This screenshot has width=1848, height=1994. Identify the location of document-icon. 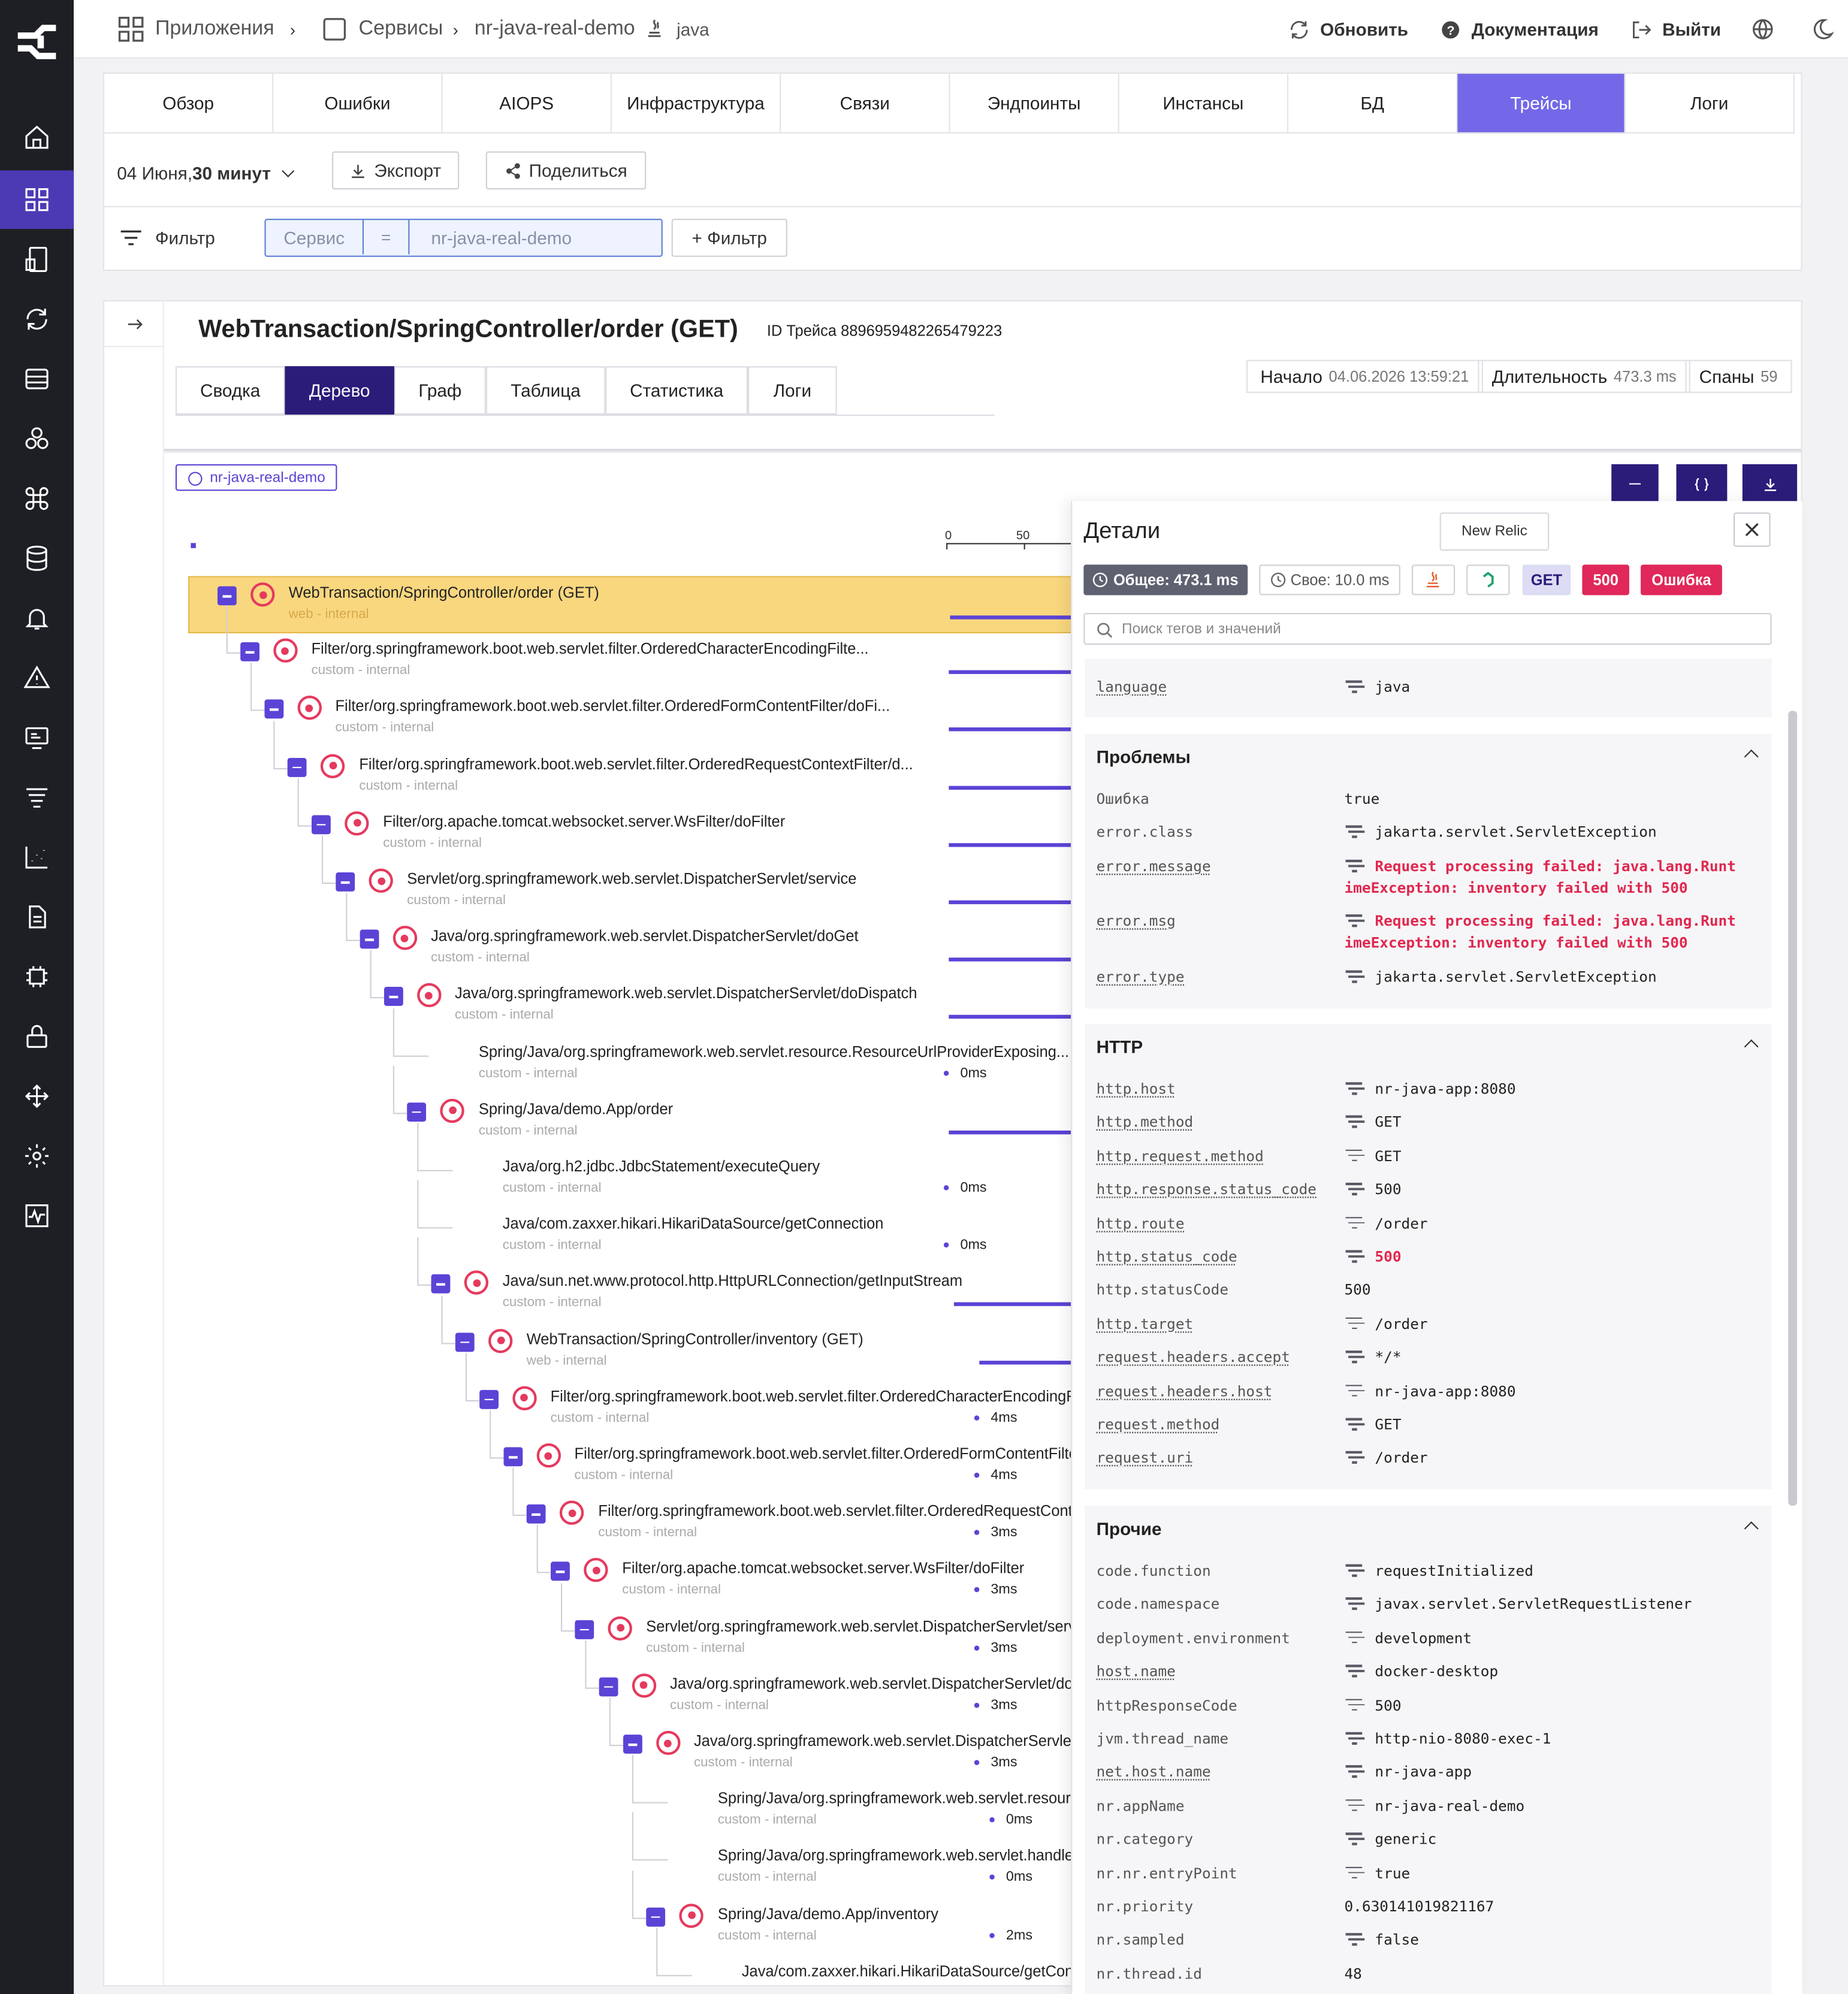
(37, 917).